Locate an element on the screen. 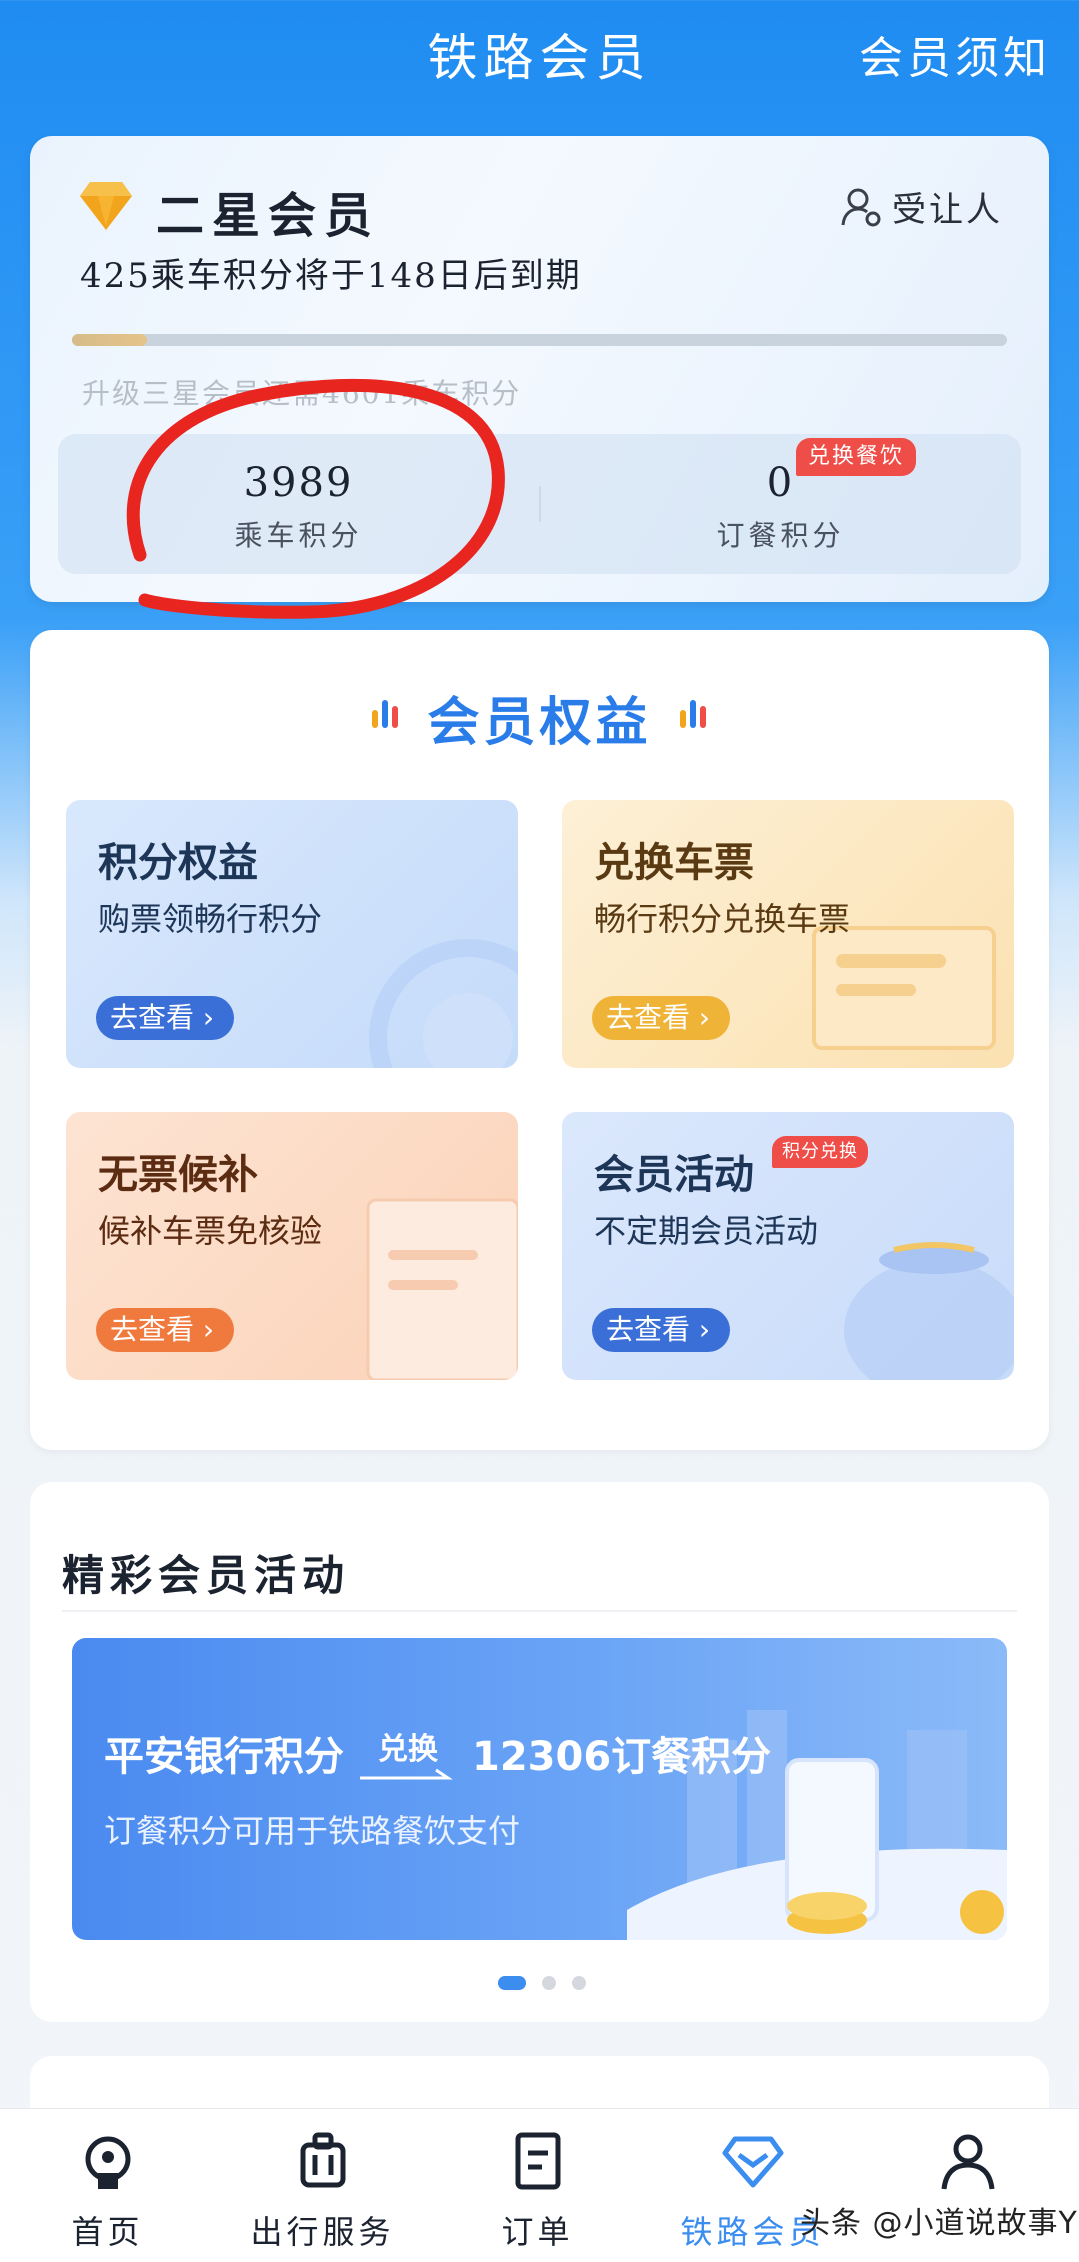 This screenshot has width=1079, height=2262. activity-banner: 平安银行积分 兑换 12306订餐积分 订餐积分可用于铁路餐饮支付 is located at coordinates (539, 1789).